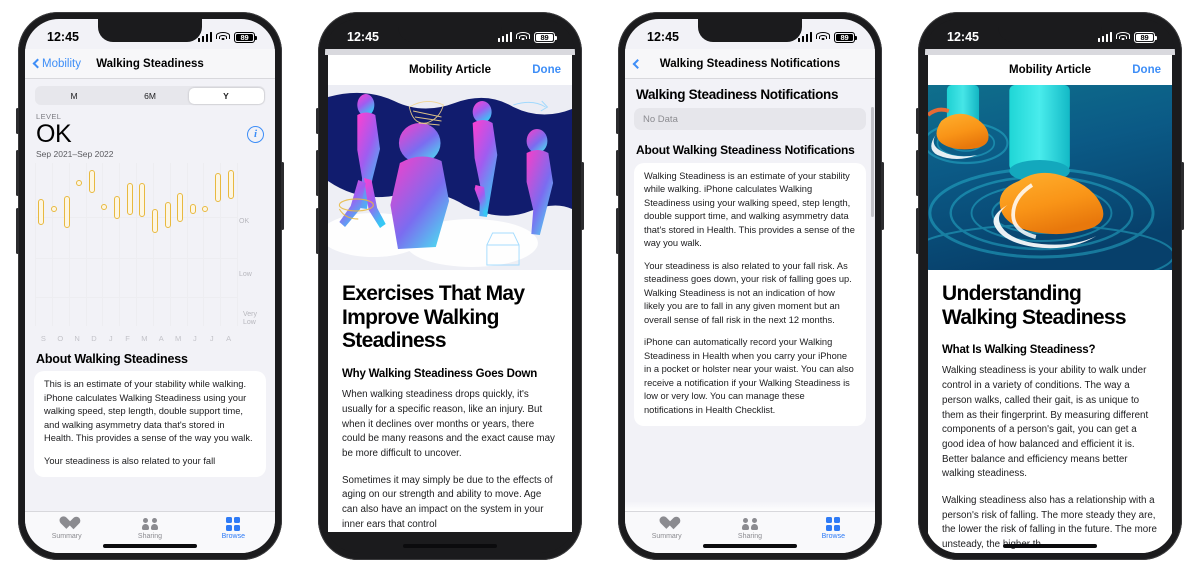 The image size is (1200, 572). Describe the element at coordinates (255, 134) in the screenshot. I see `info-circle-icon: i` at that location.